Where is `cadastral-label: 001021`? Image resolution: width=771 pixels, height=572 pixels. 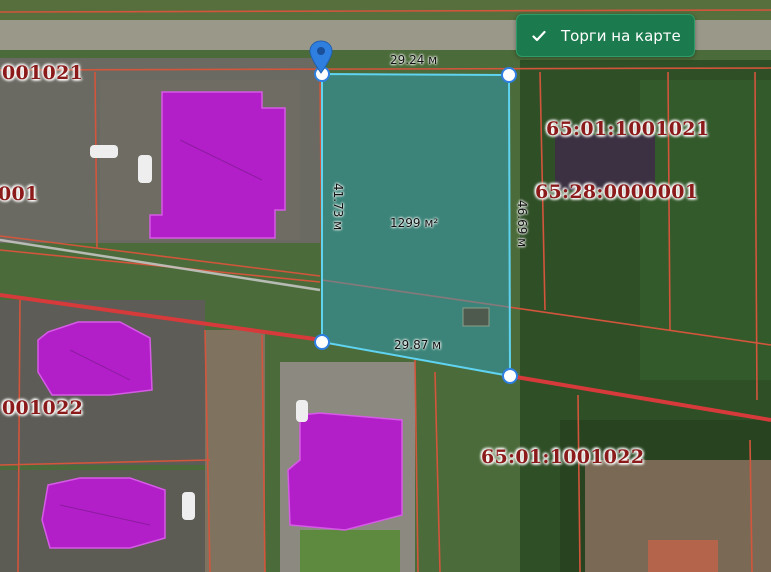 cadastral-label: 001021 is located at coordinates (43, 73).